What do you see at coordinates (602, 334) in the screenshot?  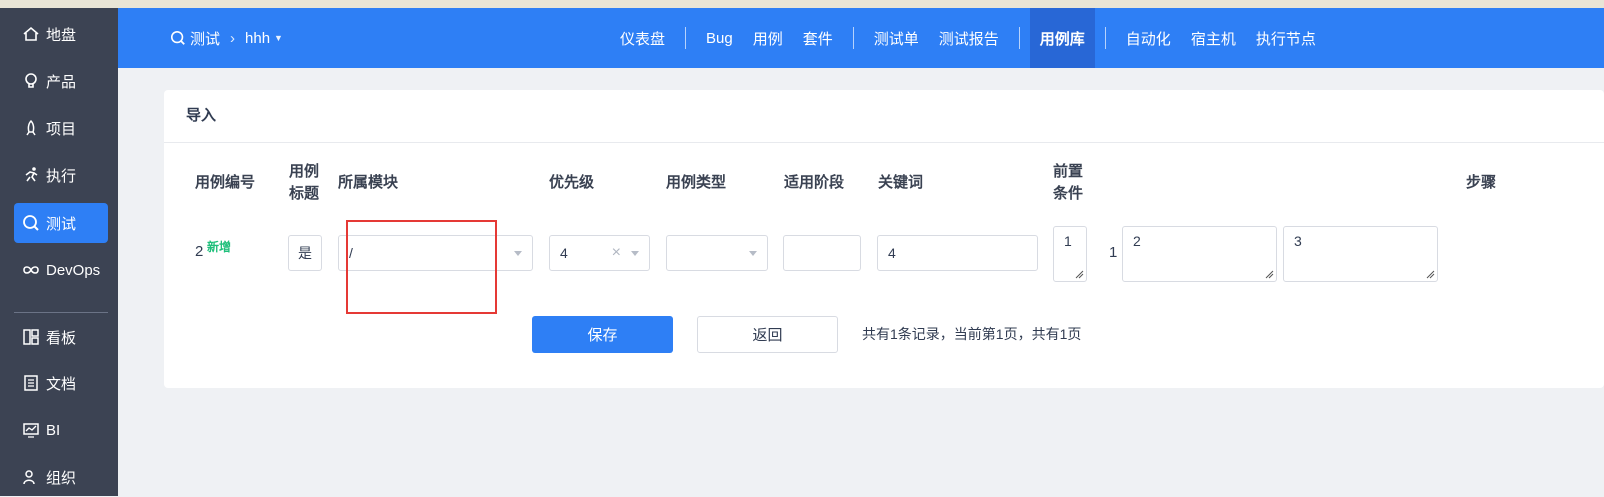 I see `save-button: 保存` at bounding box center [602, 334].